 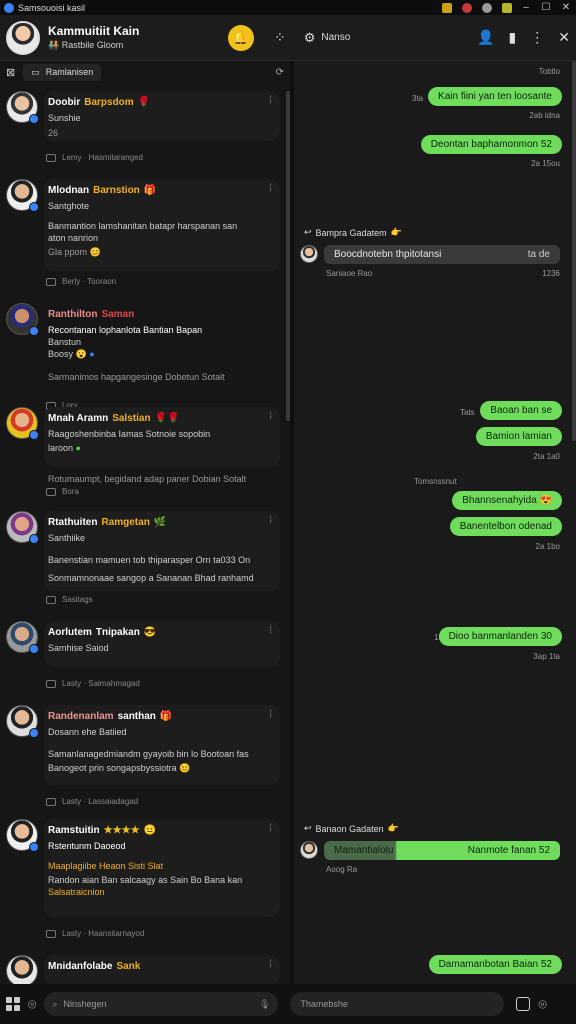 I want to click on maximize-button: ☐, so click(x=546, y=8).